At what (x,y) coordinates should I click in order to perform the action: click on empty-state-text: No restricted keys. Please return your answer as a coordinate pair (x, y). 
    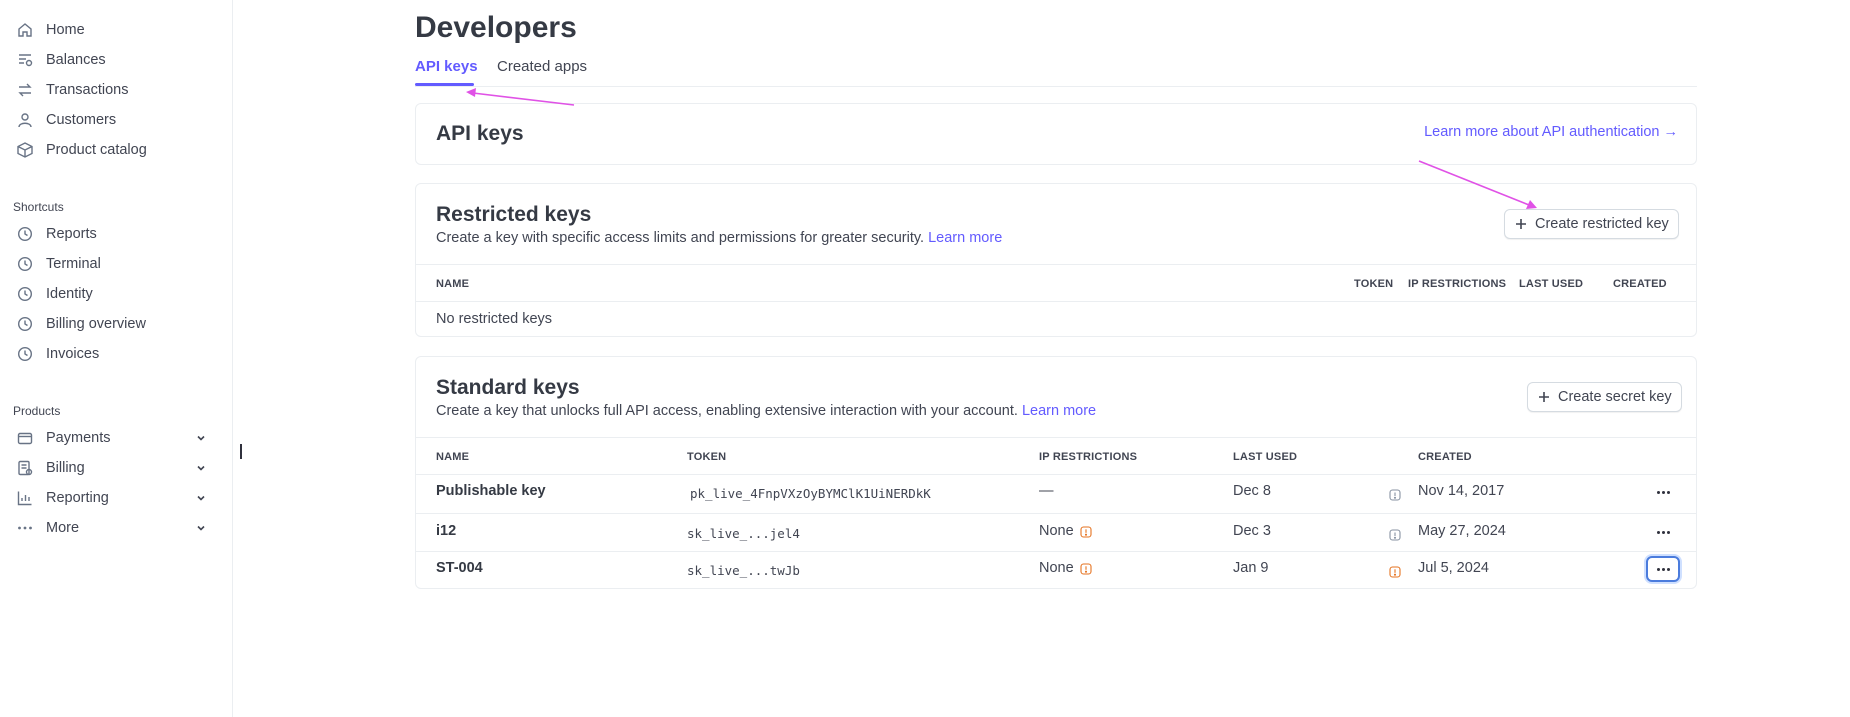
    Looking at the image, I should click on (494, 319).